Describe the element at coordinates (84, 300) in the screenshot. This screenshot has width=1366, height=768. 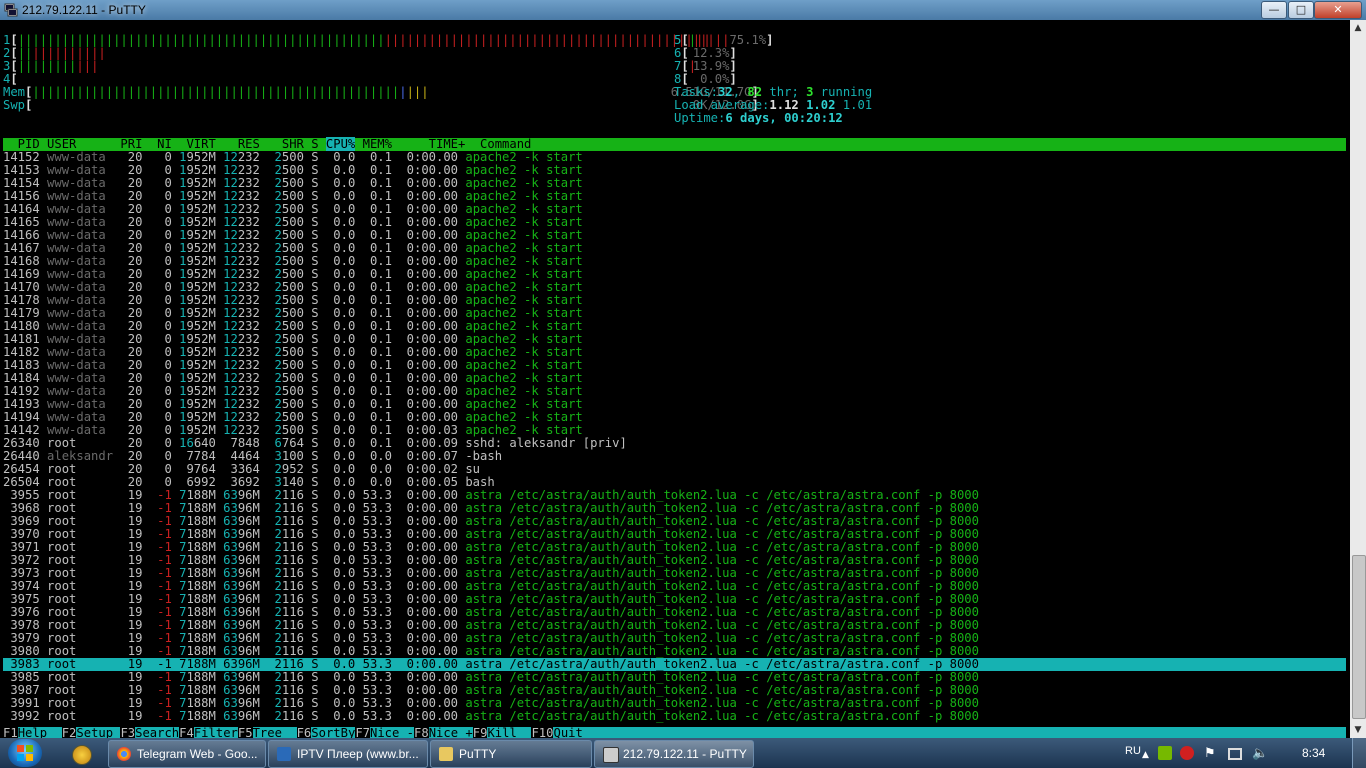
I see `process-user: www-data` at that location.